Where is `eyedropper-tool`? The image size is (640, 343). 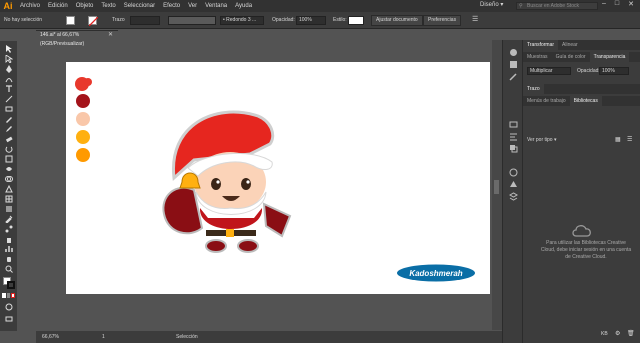
eyedropper-tool is located at coordinates (8, 219).